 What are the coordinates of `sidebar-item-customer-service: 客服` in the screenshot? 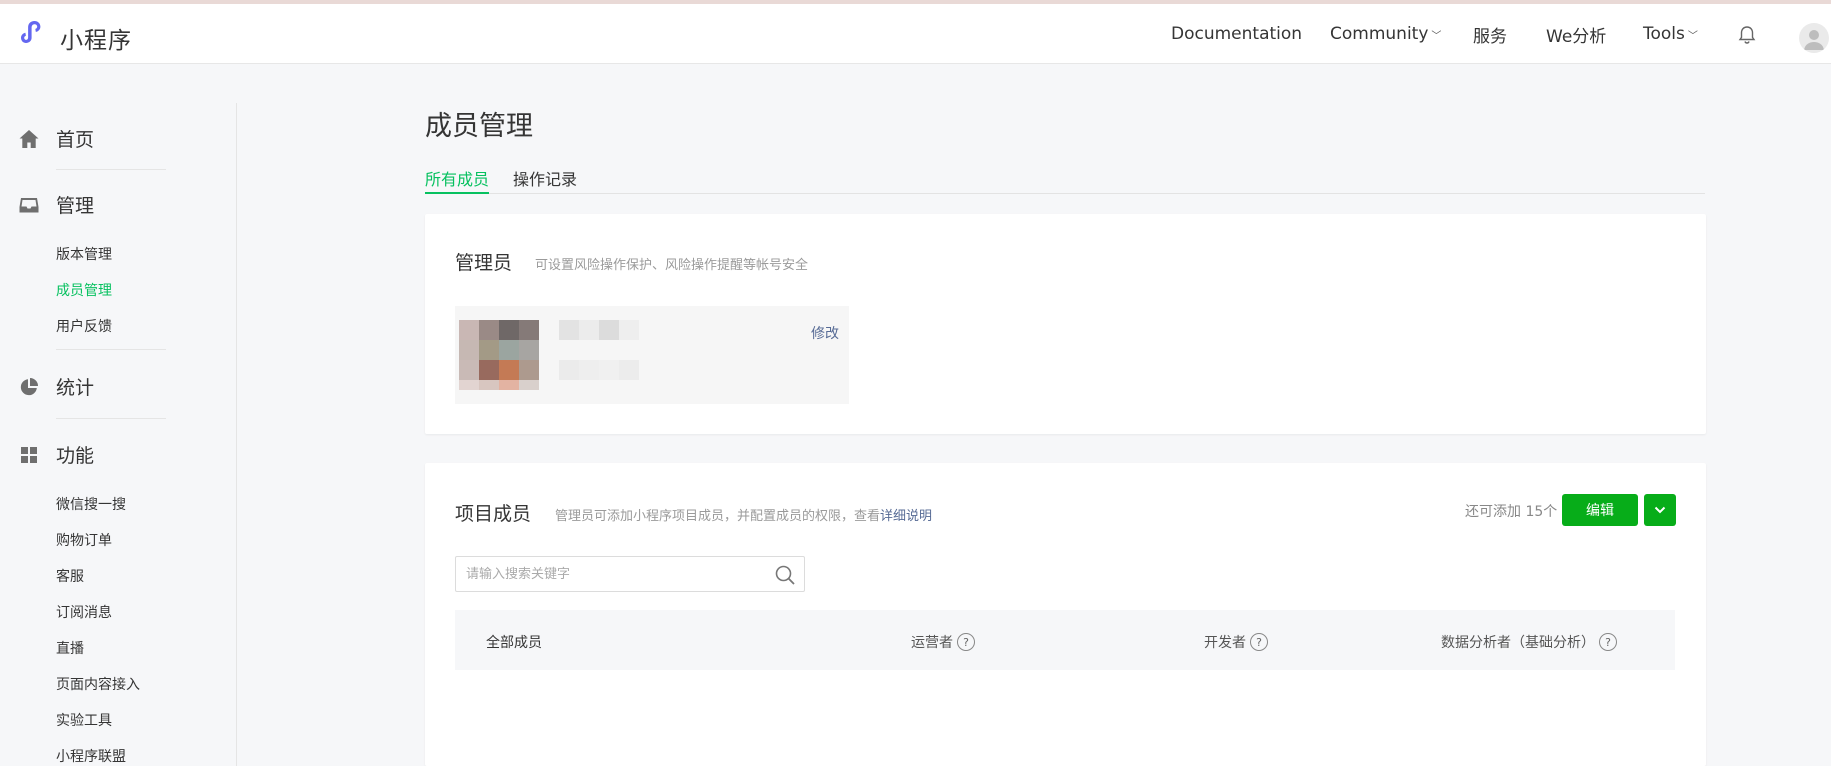 It's located at (70, 576).